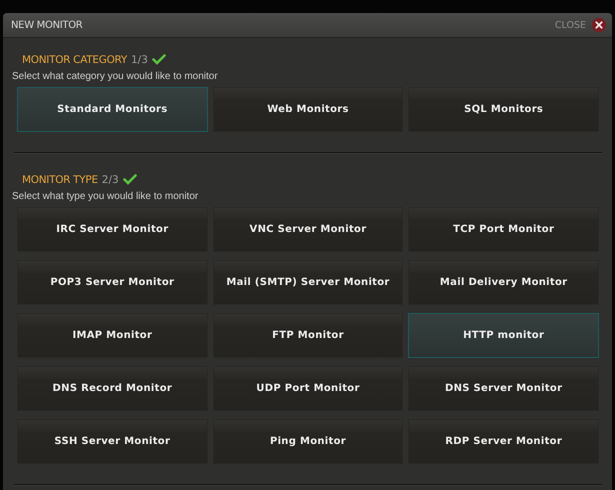 The image size is (615, 490). What do you see at coordinates (112, 388) in the screenshot?
I see `option-button: DNS Record Monitor` at bounding box center [112, 388].